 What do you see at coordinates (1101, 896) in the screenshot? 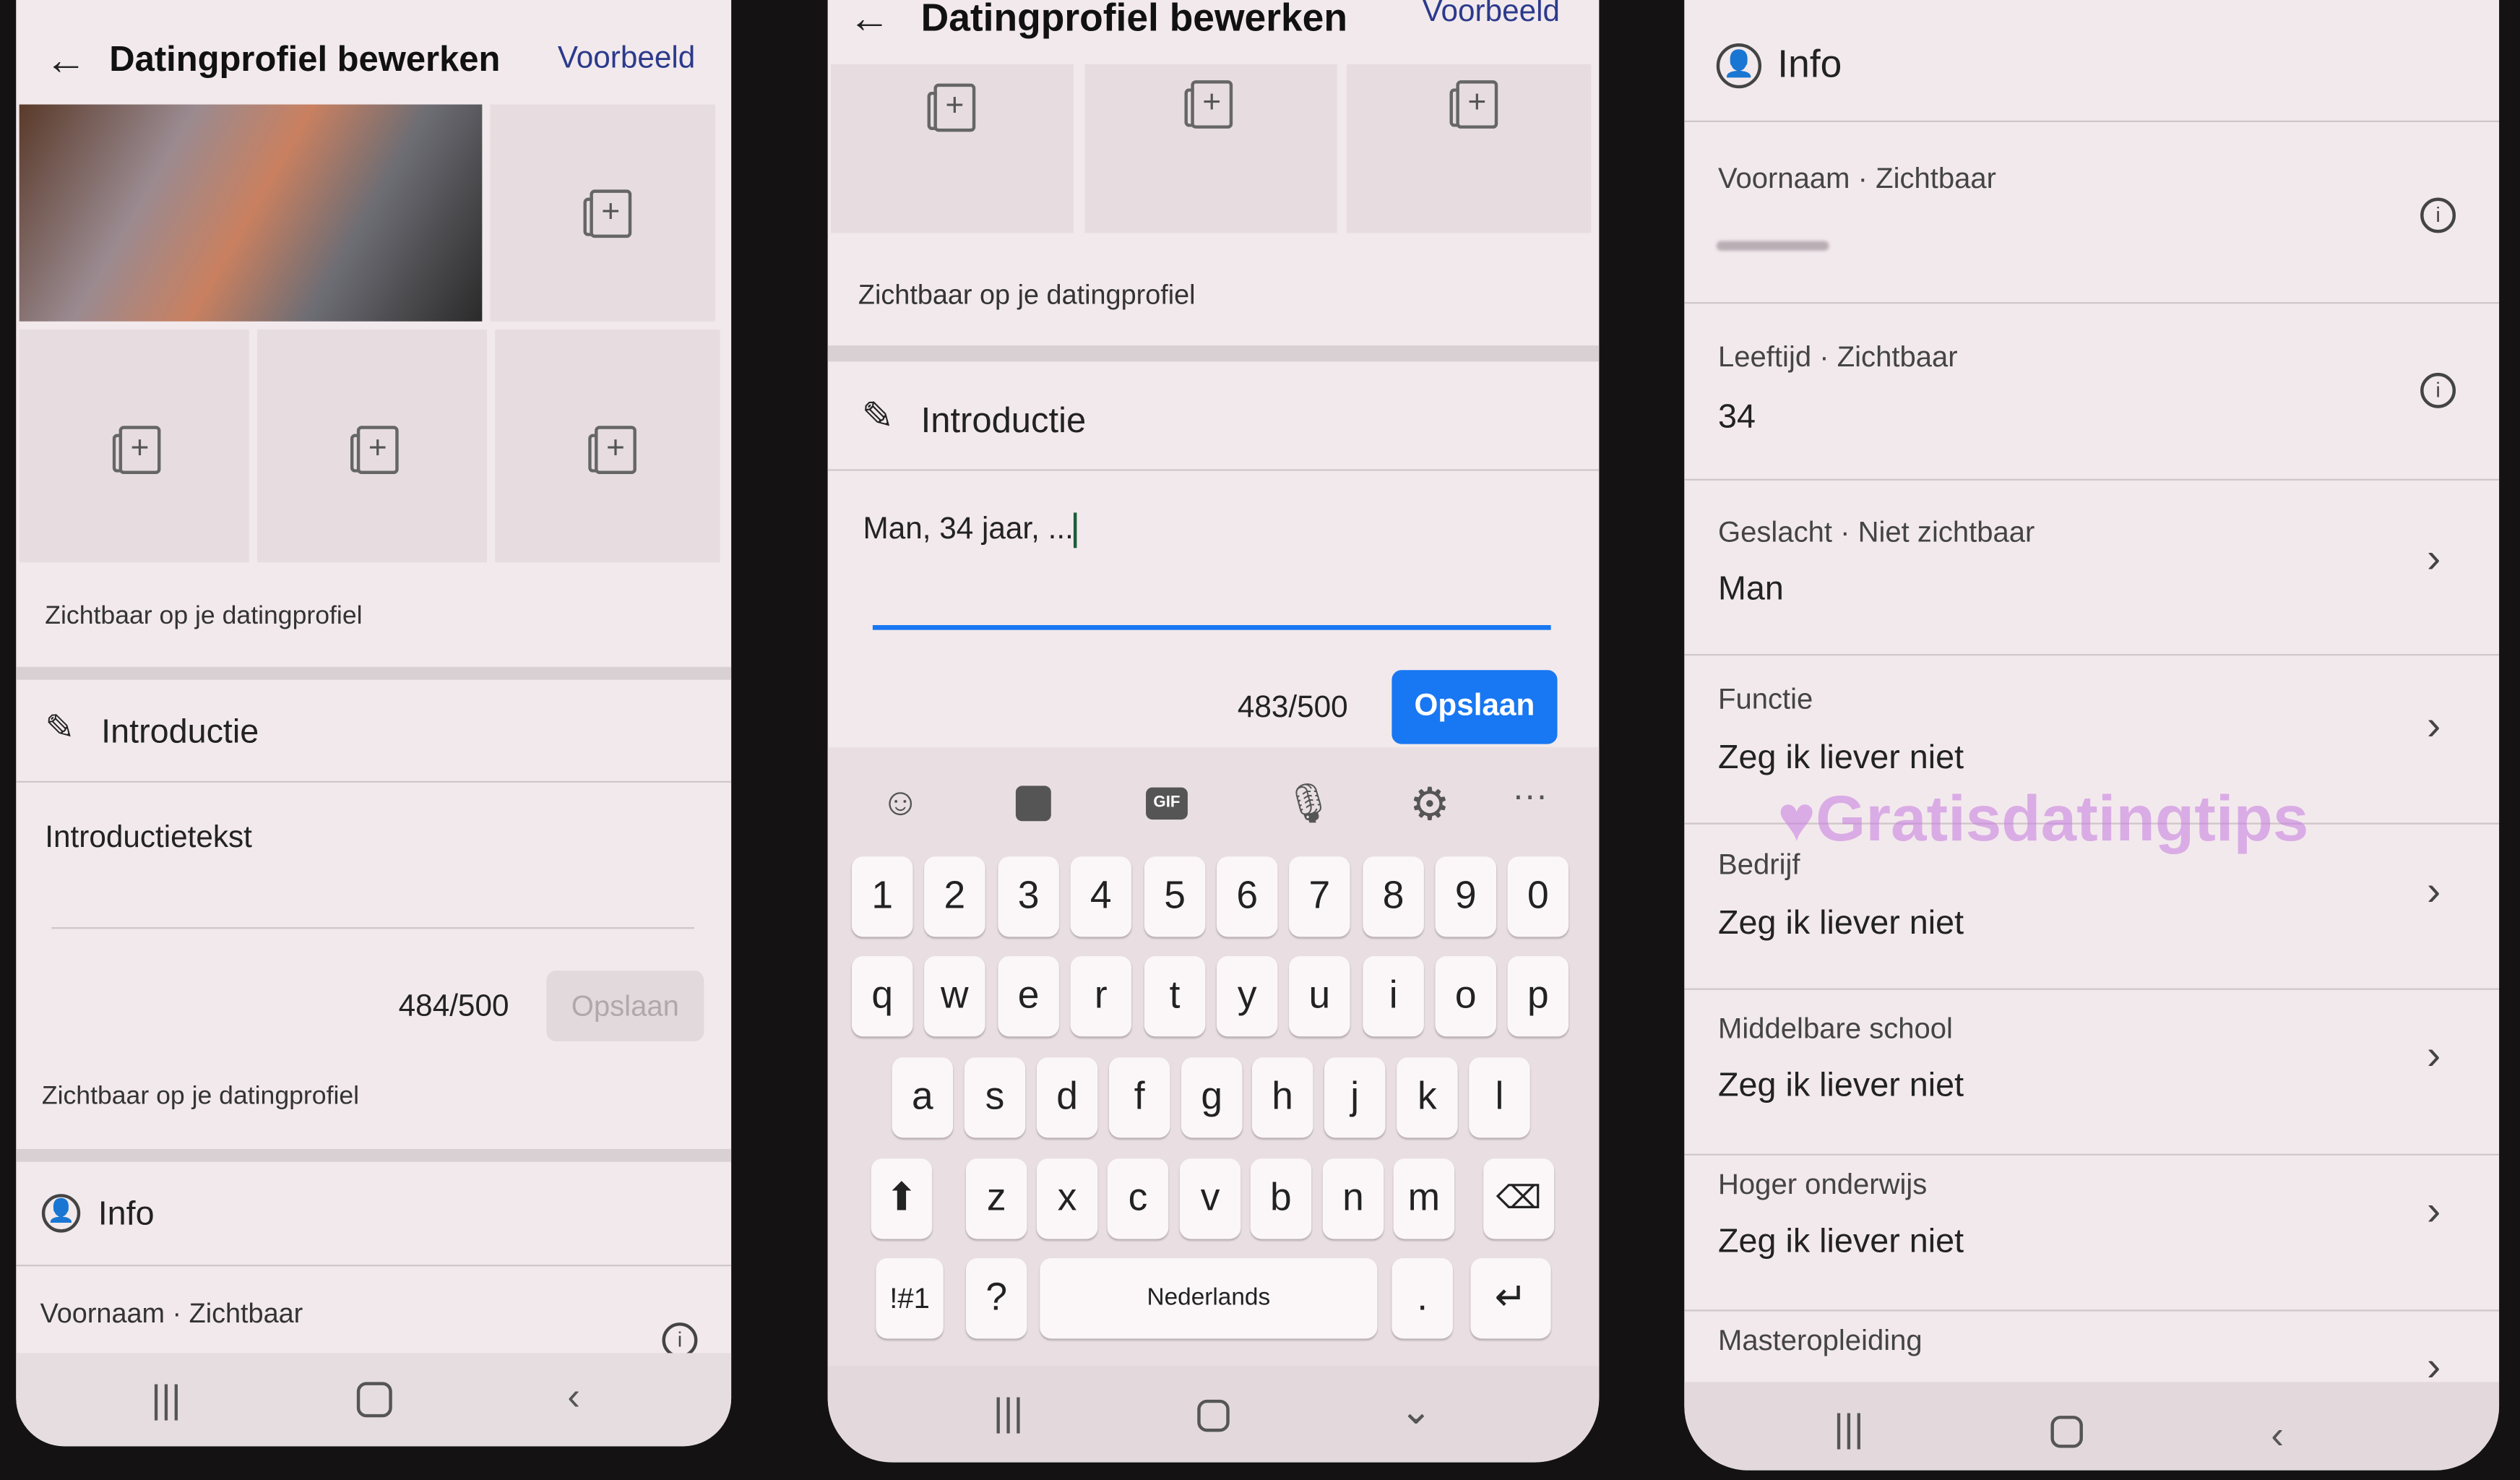
I see `key-4: 4` at bounding box center [1101, 896].